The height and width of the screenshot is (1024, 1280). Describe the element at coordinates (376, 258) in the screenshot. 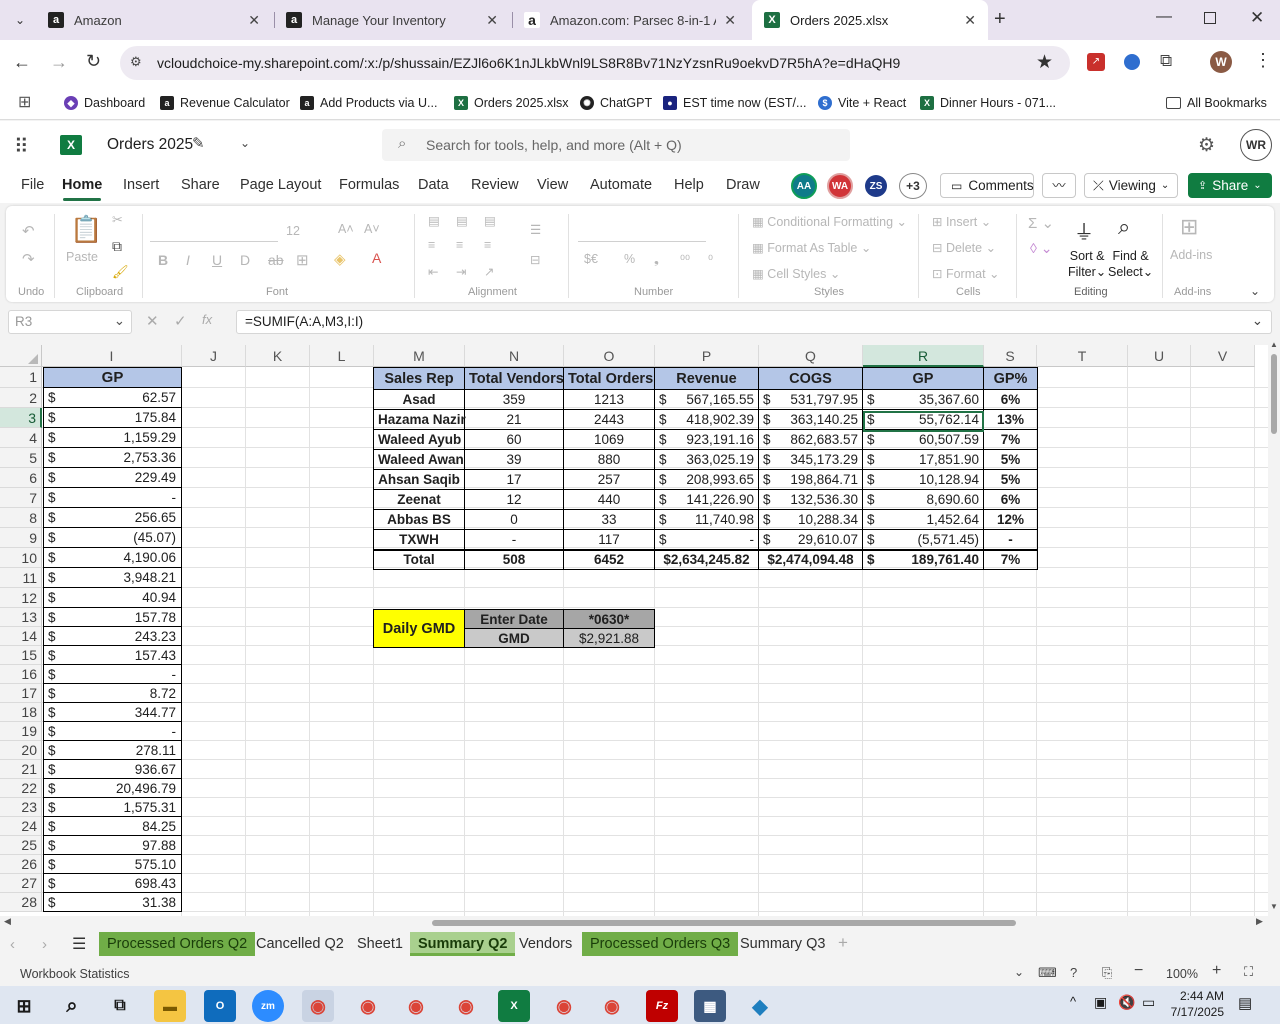

I see `font-color-icon: A` at that location.